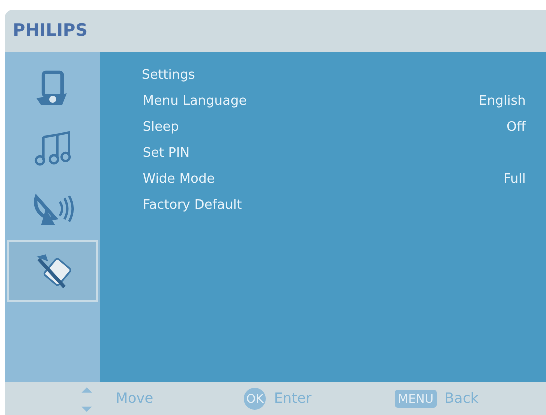 This screenshot has width=546, height=415. What do you see at coordinates (179, 179) in the screenshot?
I see `menu-item: Wide Mode` at bounding box center [179, 179].